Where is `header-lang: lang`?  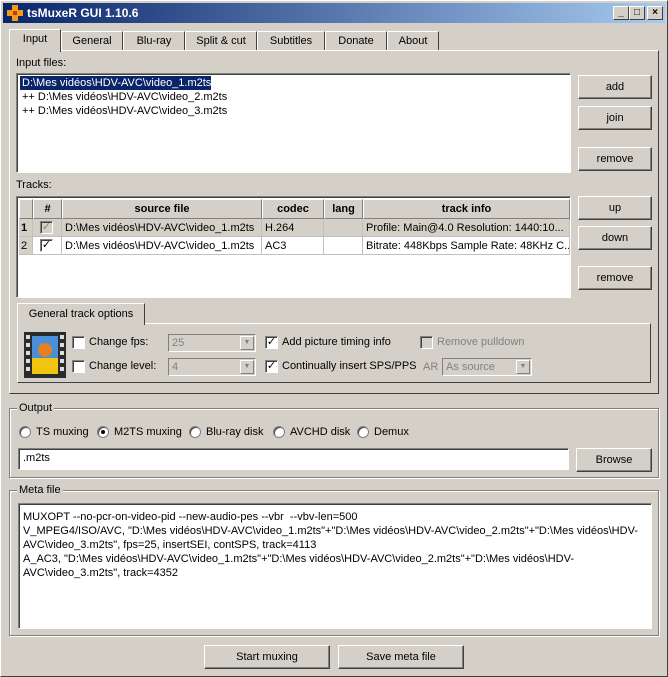 header-lang: lang is located at coordinates (343, 209).